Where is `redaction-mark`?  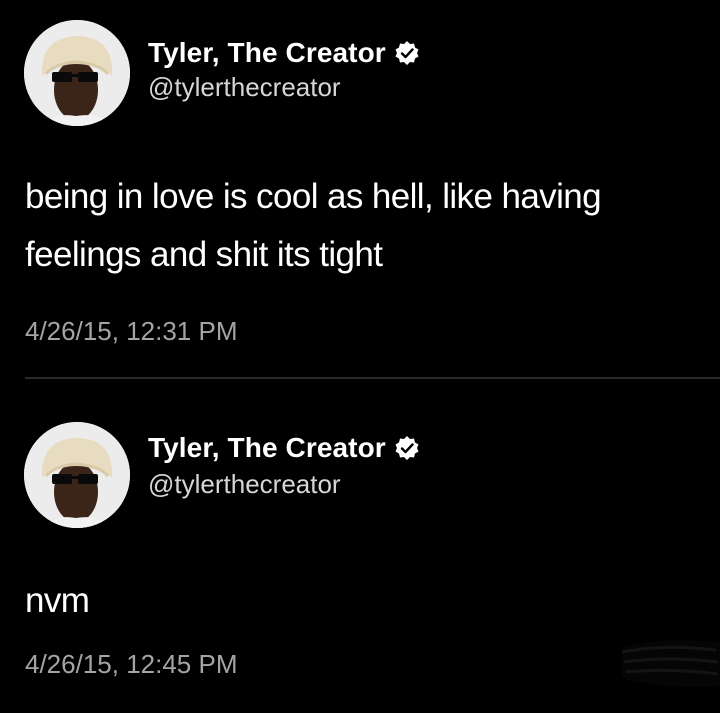
redaction-mark is located at coordinates (668, 659).